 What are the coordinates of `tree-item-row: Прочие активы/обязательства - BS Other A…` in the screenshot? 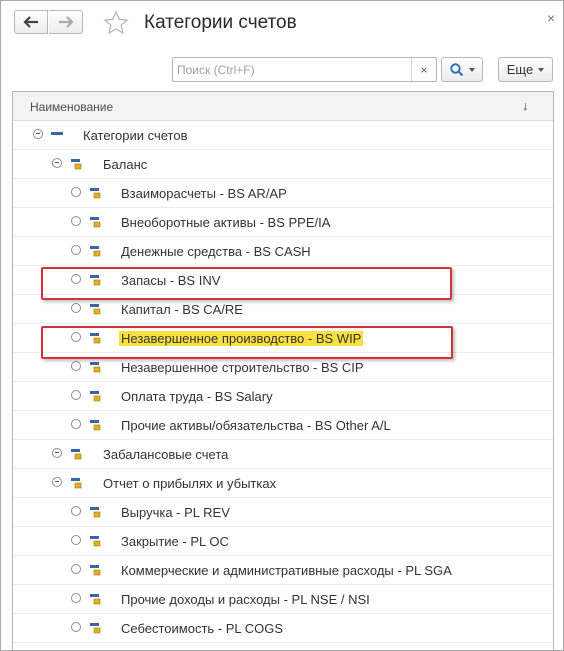 It's located at (283, 425).